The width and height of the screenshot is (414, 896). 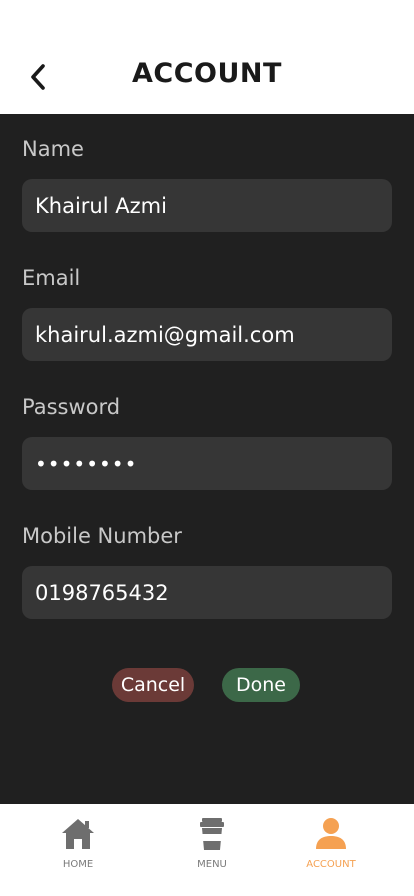 I want to click on cancel-button: Cancel, so click(x=153, y=685).